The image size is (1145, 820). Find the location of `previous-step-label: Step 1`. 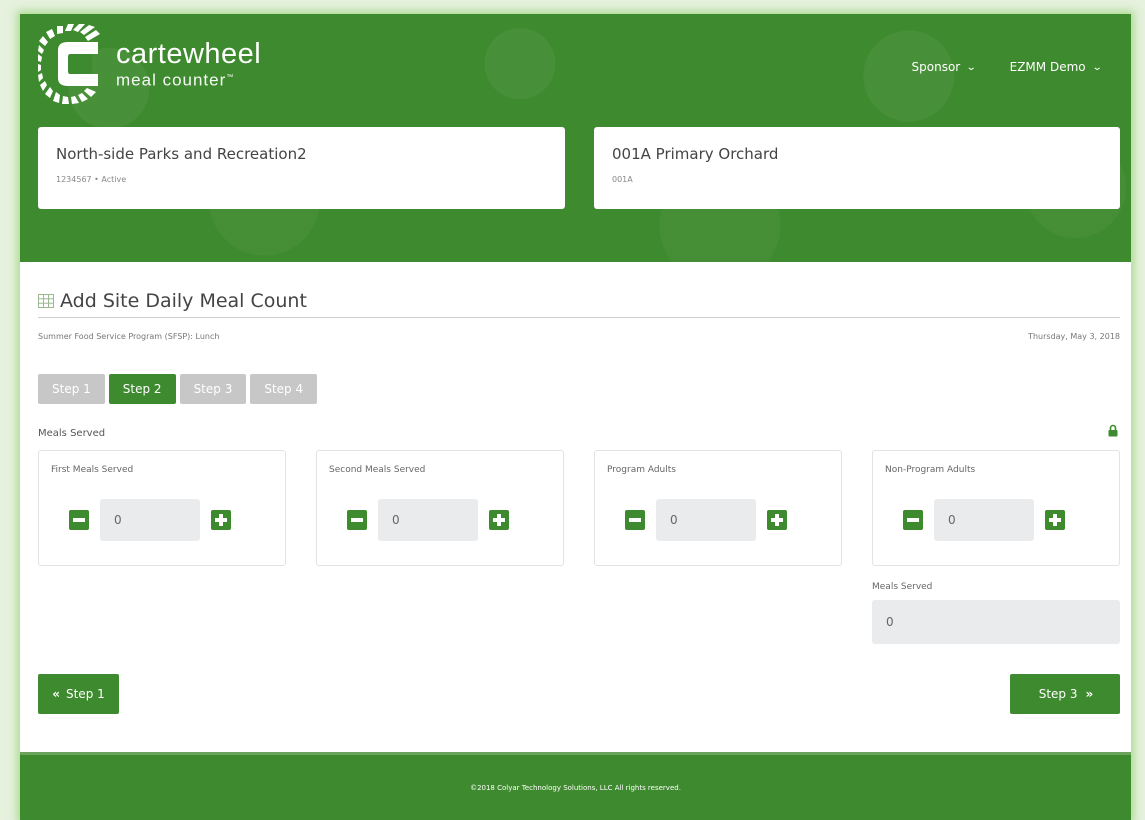

previous-step-label: Step 1 is located at coordinates (85, 694).